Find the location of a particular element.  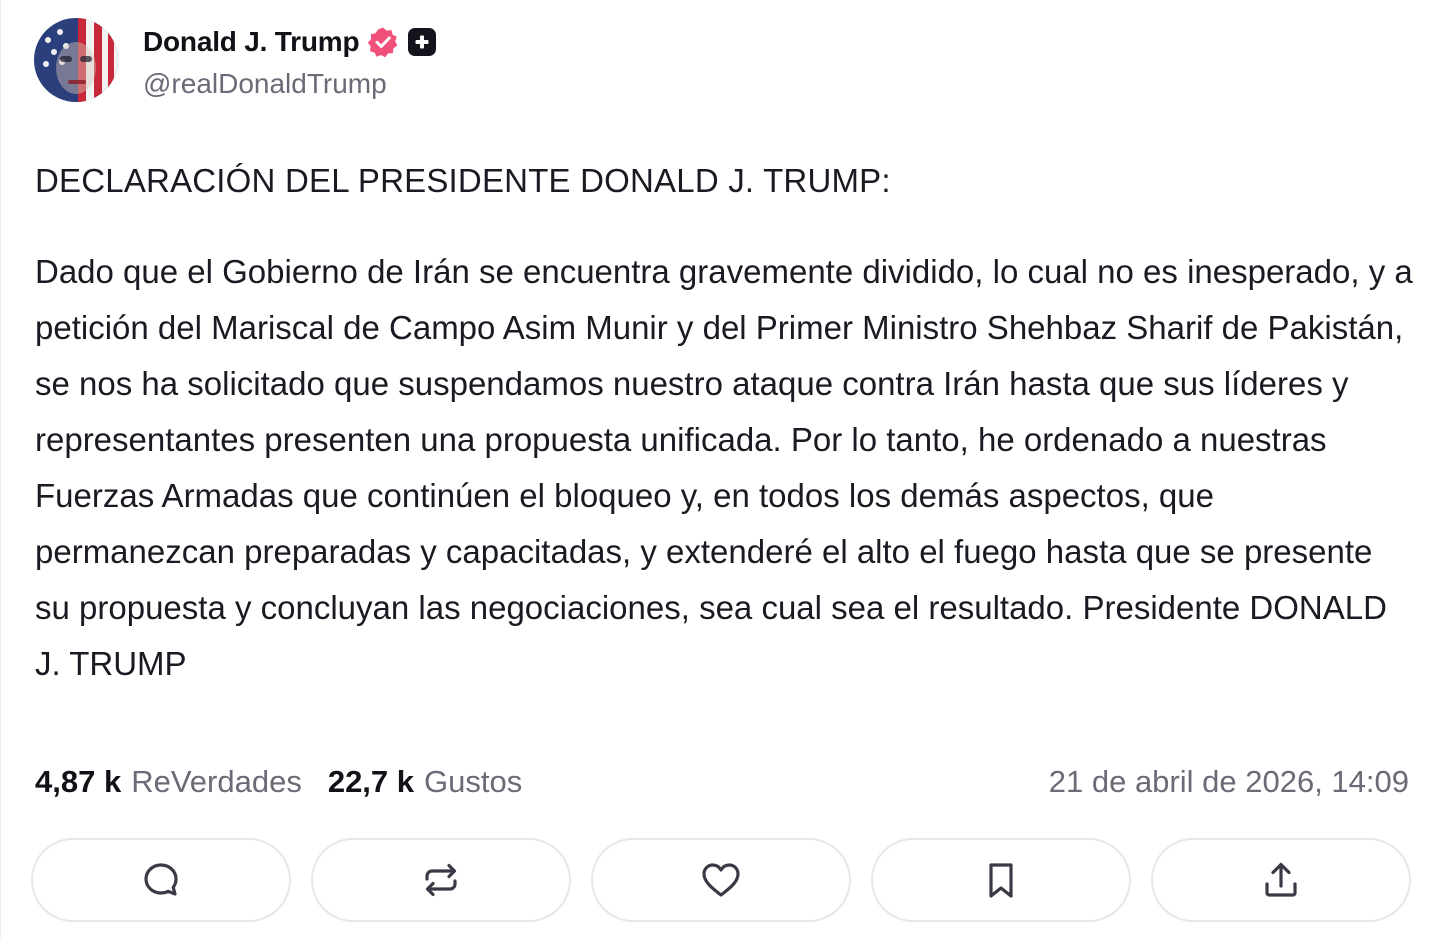

share-icon is located at coordinates (1281, 879).